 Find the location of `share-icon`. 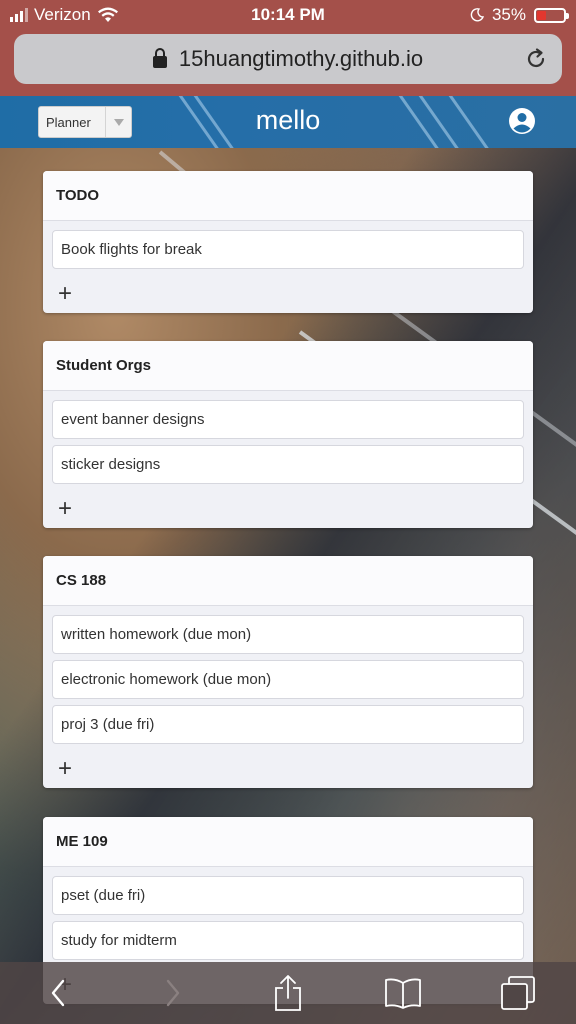

share-icon is located at coordinates (288, 993).